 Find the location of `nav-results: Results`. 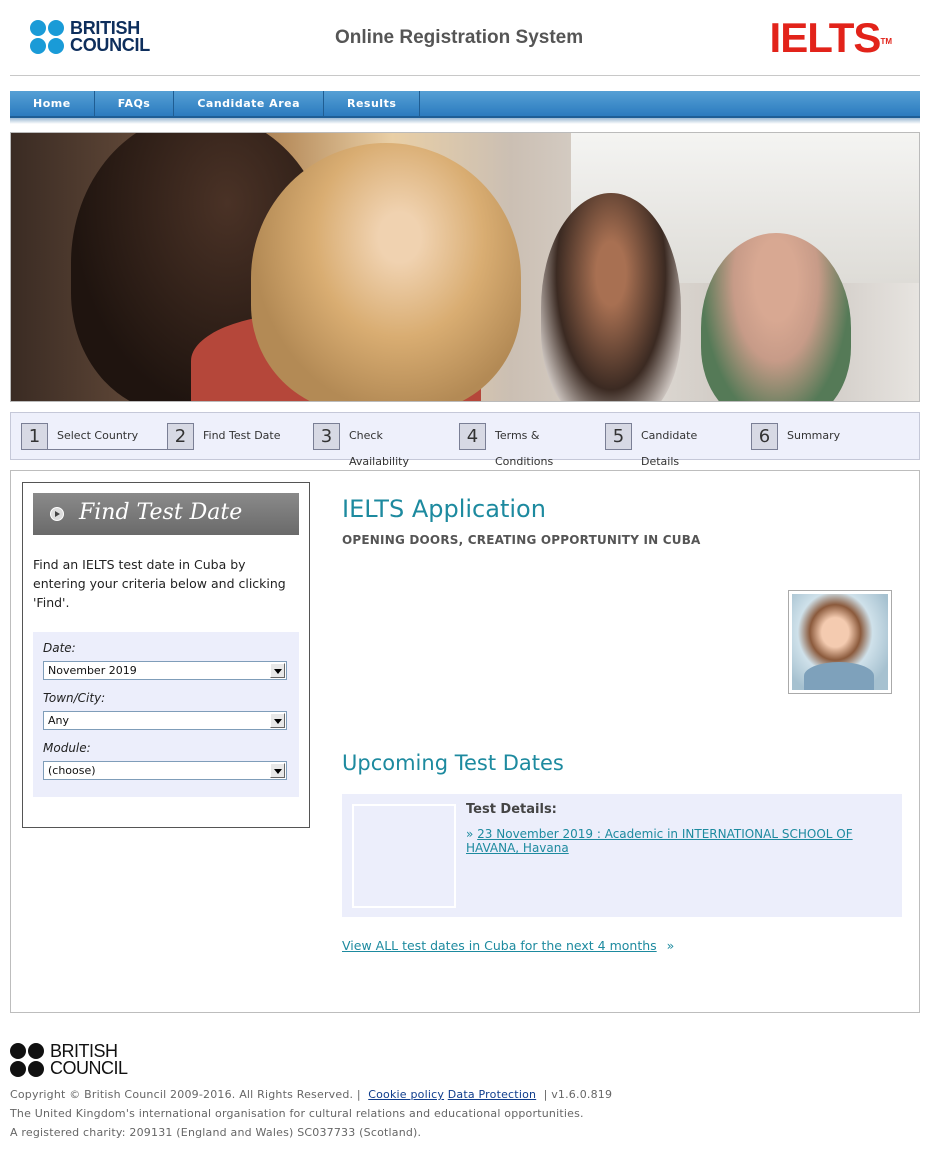

nav-results: Results is located at coordinates (372, 103).